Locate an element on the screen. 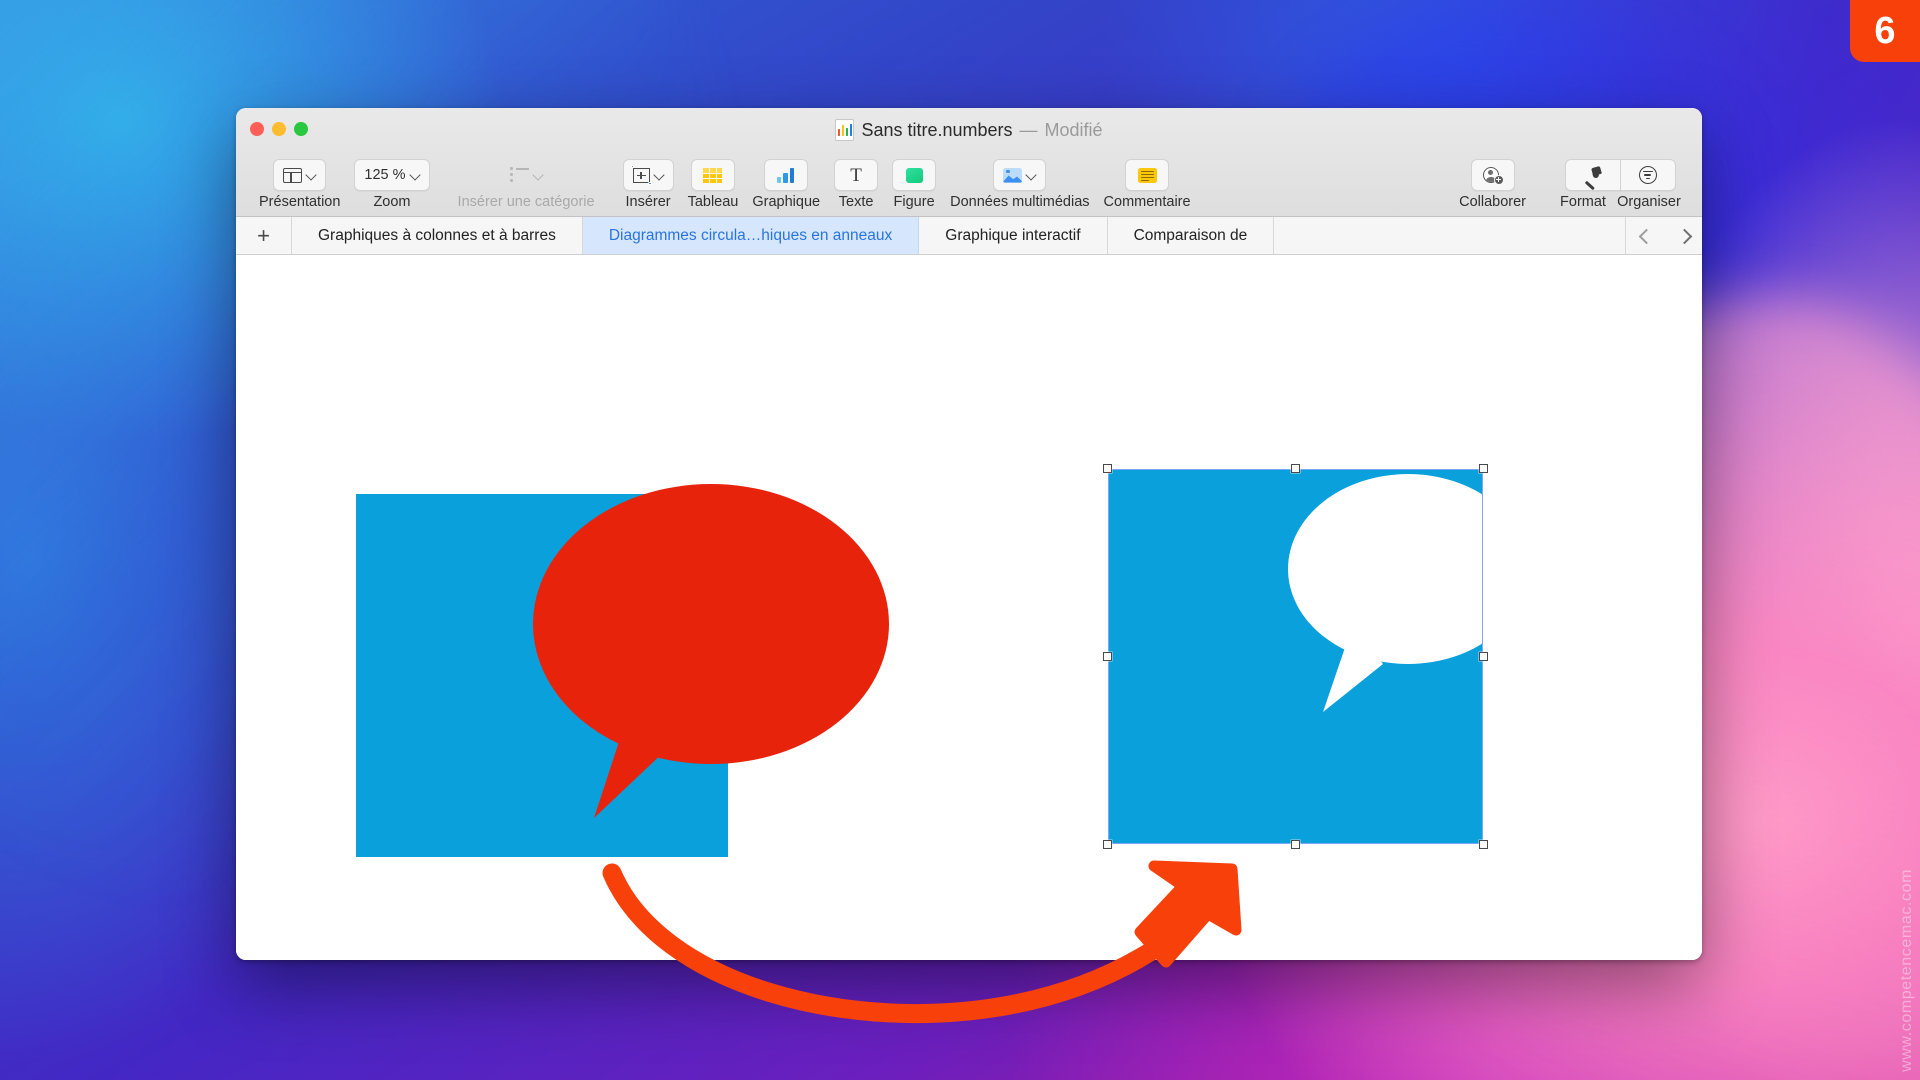 This screenshot has height=1080, width=1920. shape-group-right is located at coordinates (1298, 661).